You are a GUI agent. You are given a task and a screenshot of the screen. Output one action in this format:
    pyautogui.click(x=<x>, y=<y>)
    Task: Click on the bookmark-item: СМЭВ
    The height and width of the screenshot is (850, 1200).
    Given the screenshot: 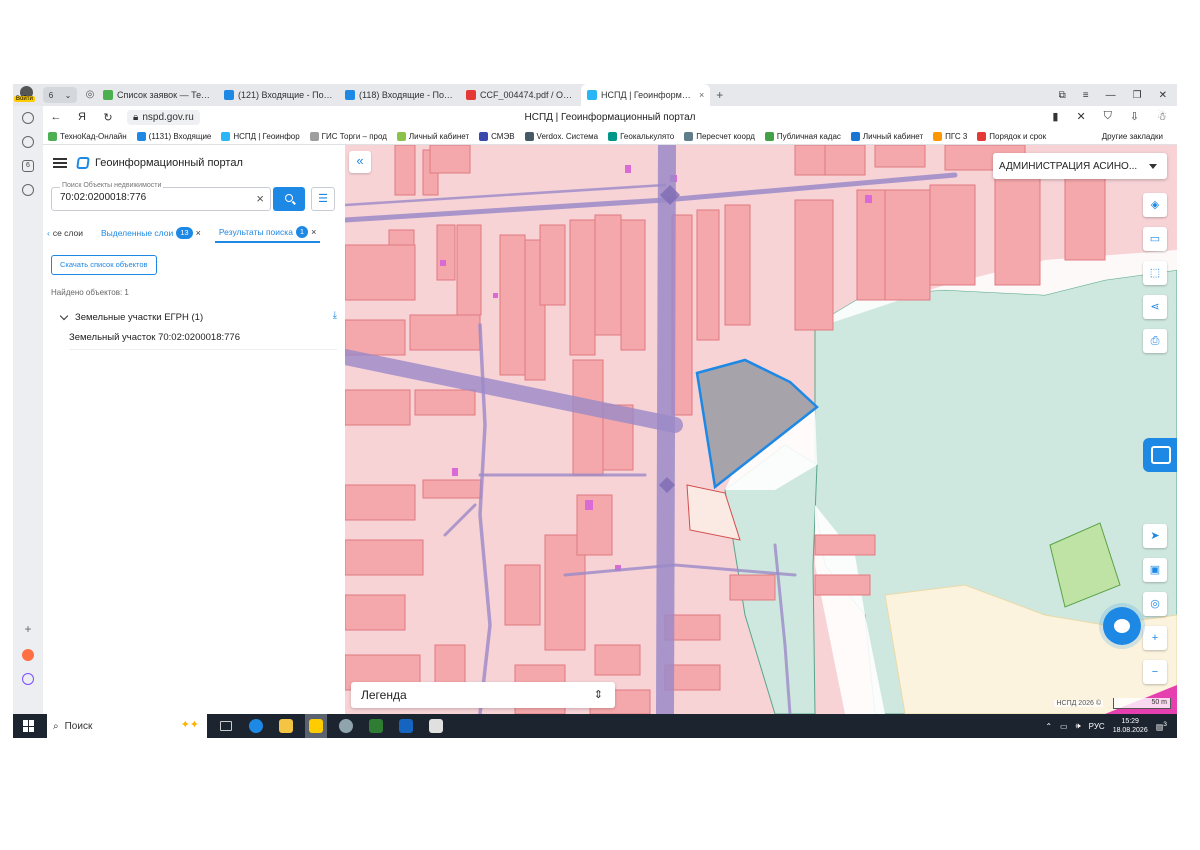 What is the action you would take?
    pyautogui.click(x=496, y=136)
    